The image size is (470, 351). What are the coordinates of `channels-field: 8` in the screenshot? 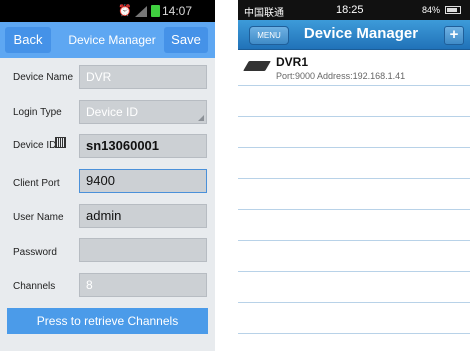 It's located at (143, 285).